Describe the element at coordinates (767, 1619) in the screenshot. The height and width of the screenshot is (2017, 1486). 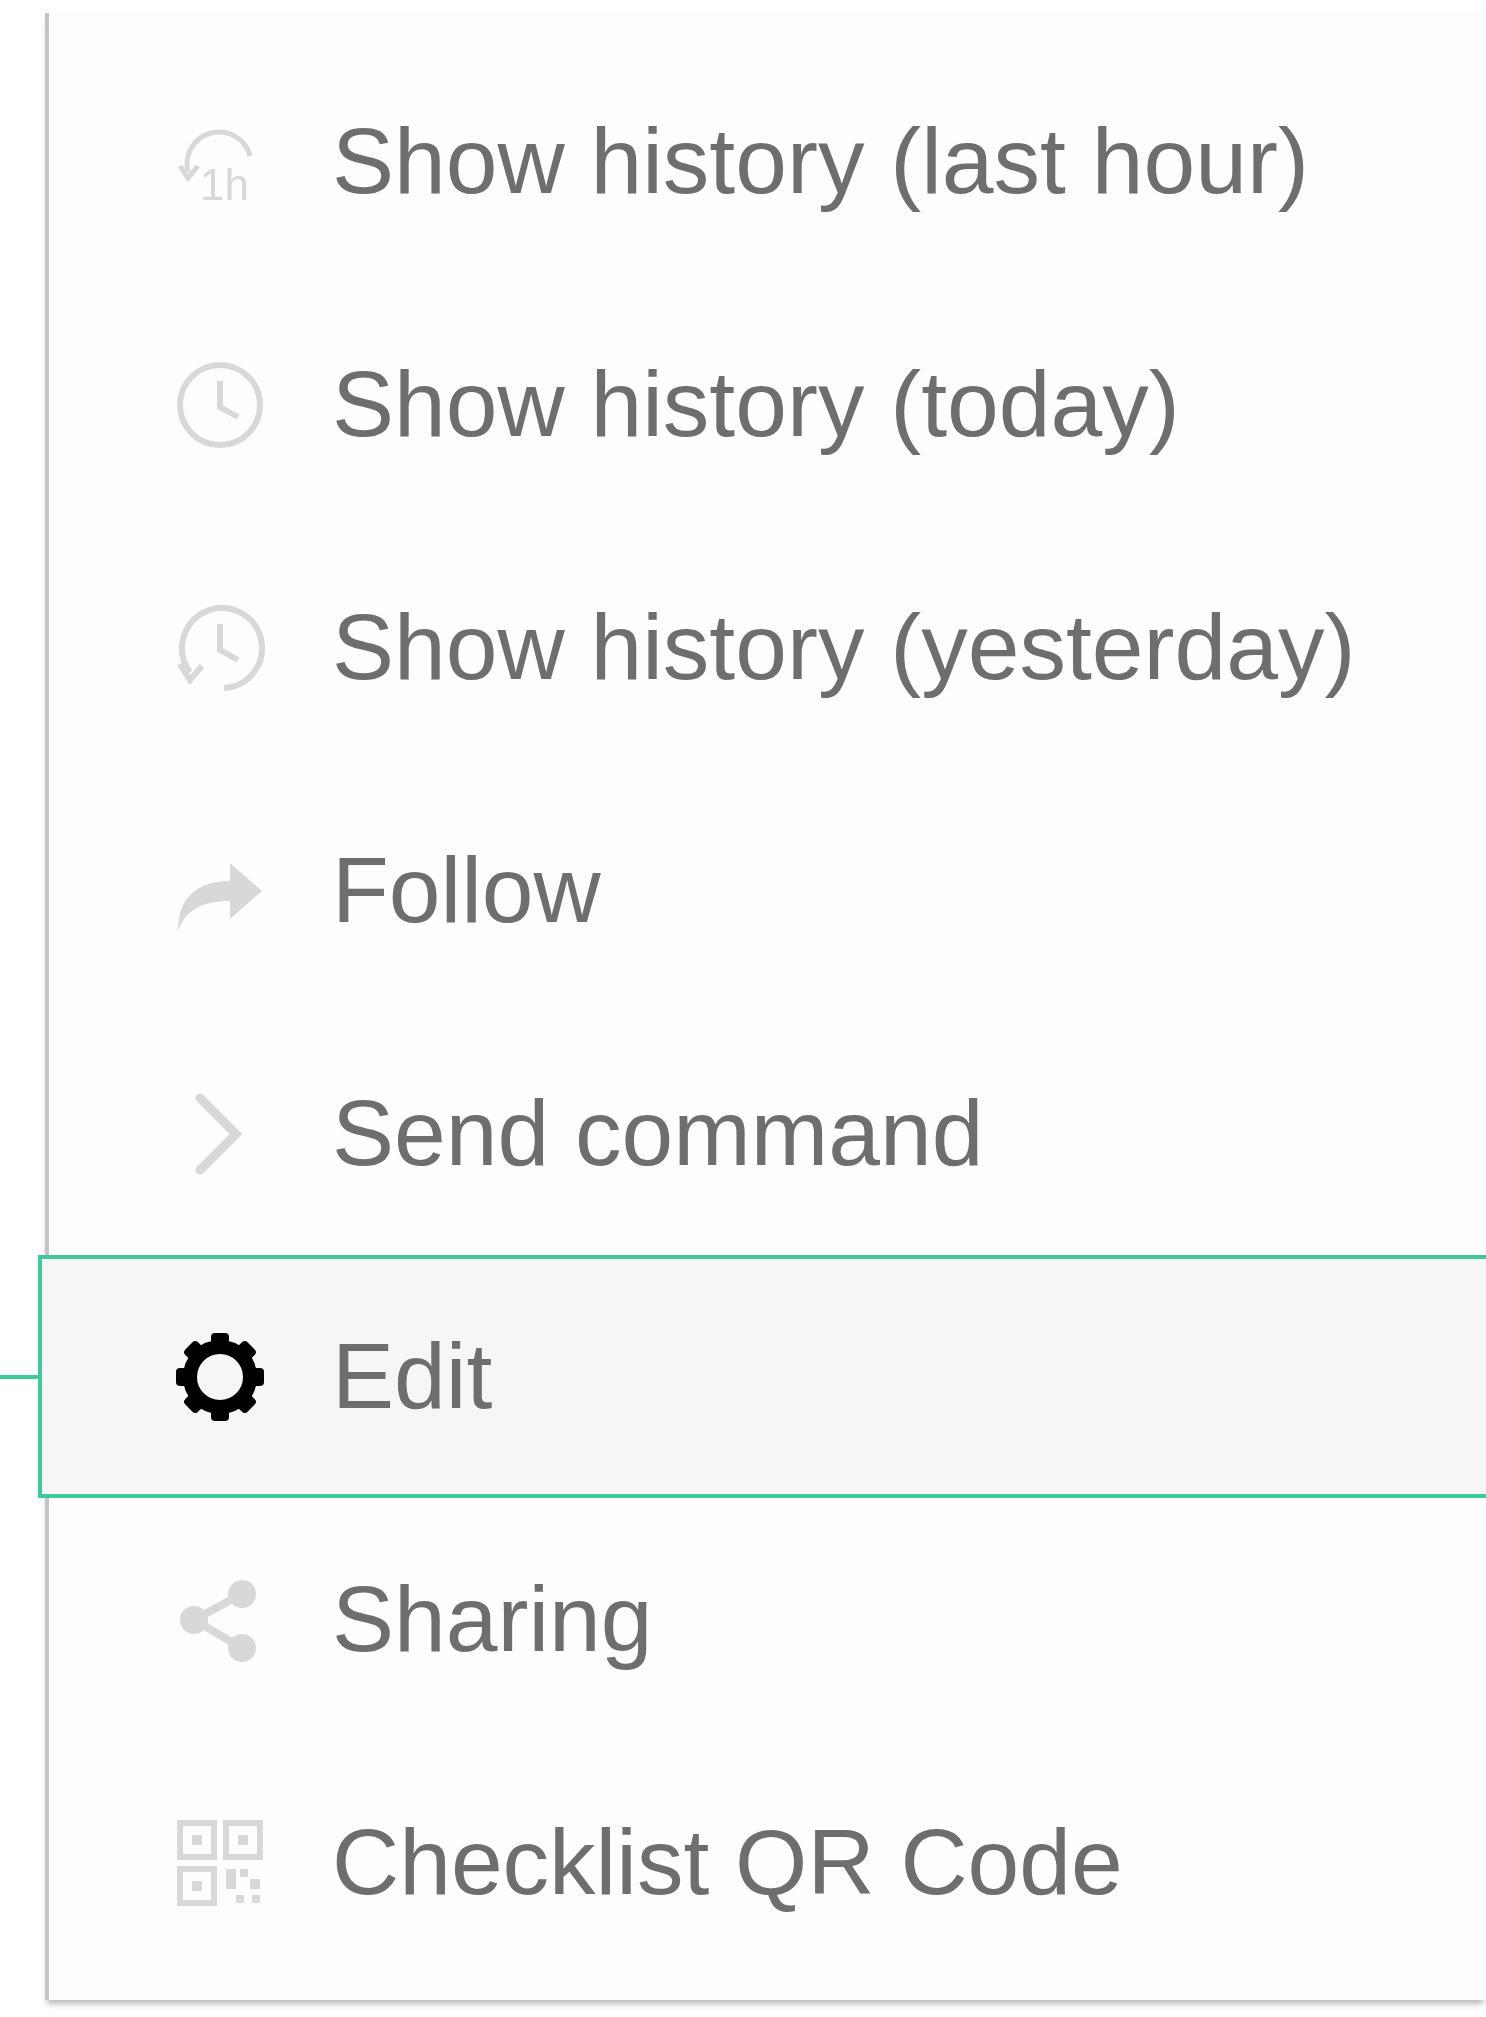
I see `menu-item: Sharing` at that location.